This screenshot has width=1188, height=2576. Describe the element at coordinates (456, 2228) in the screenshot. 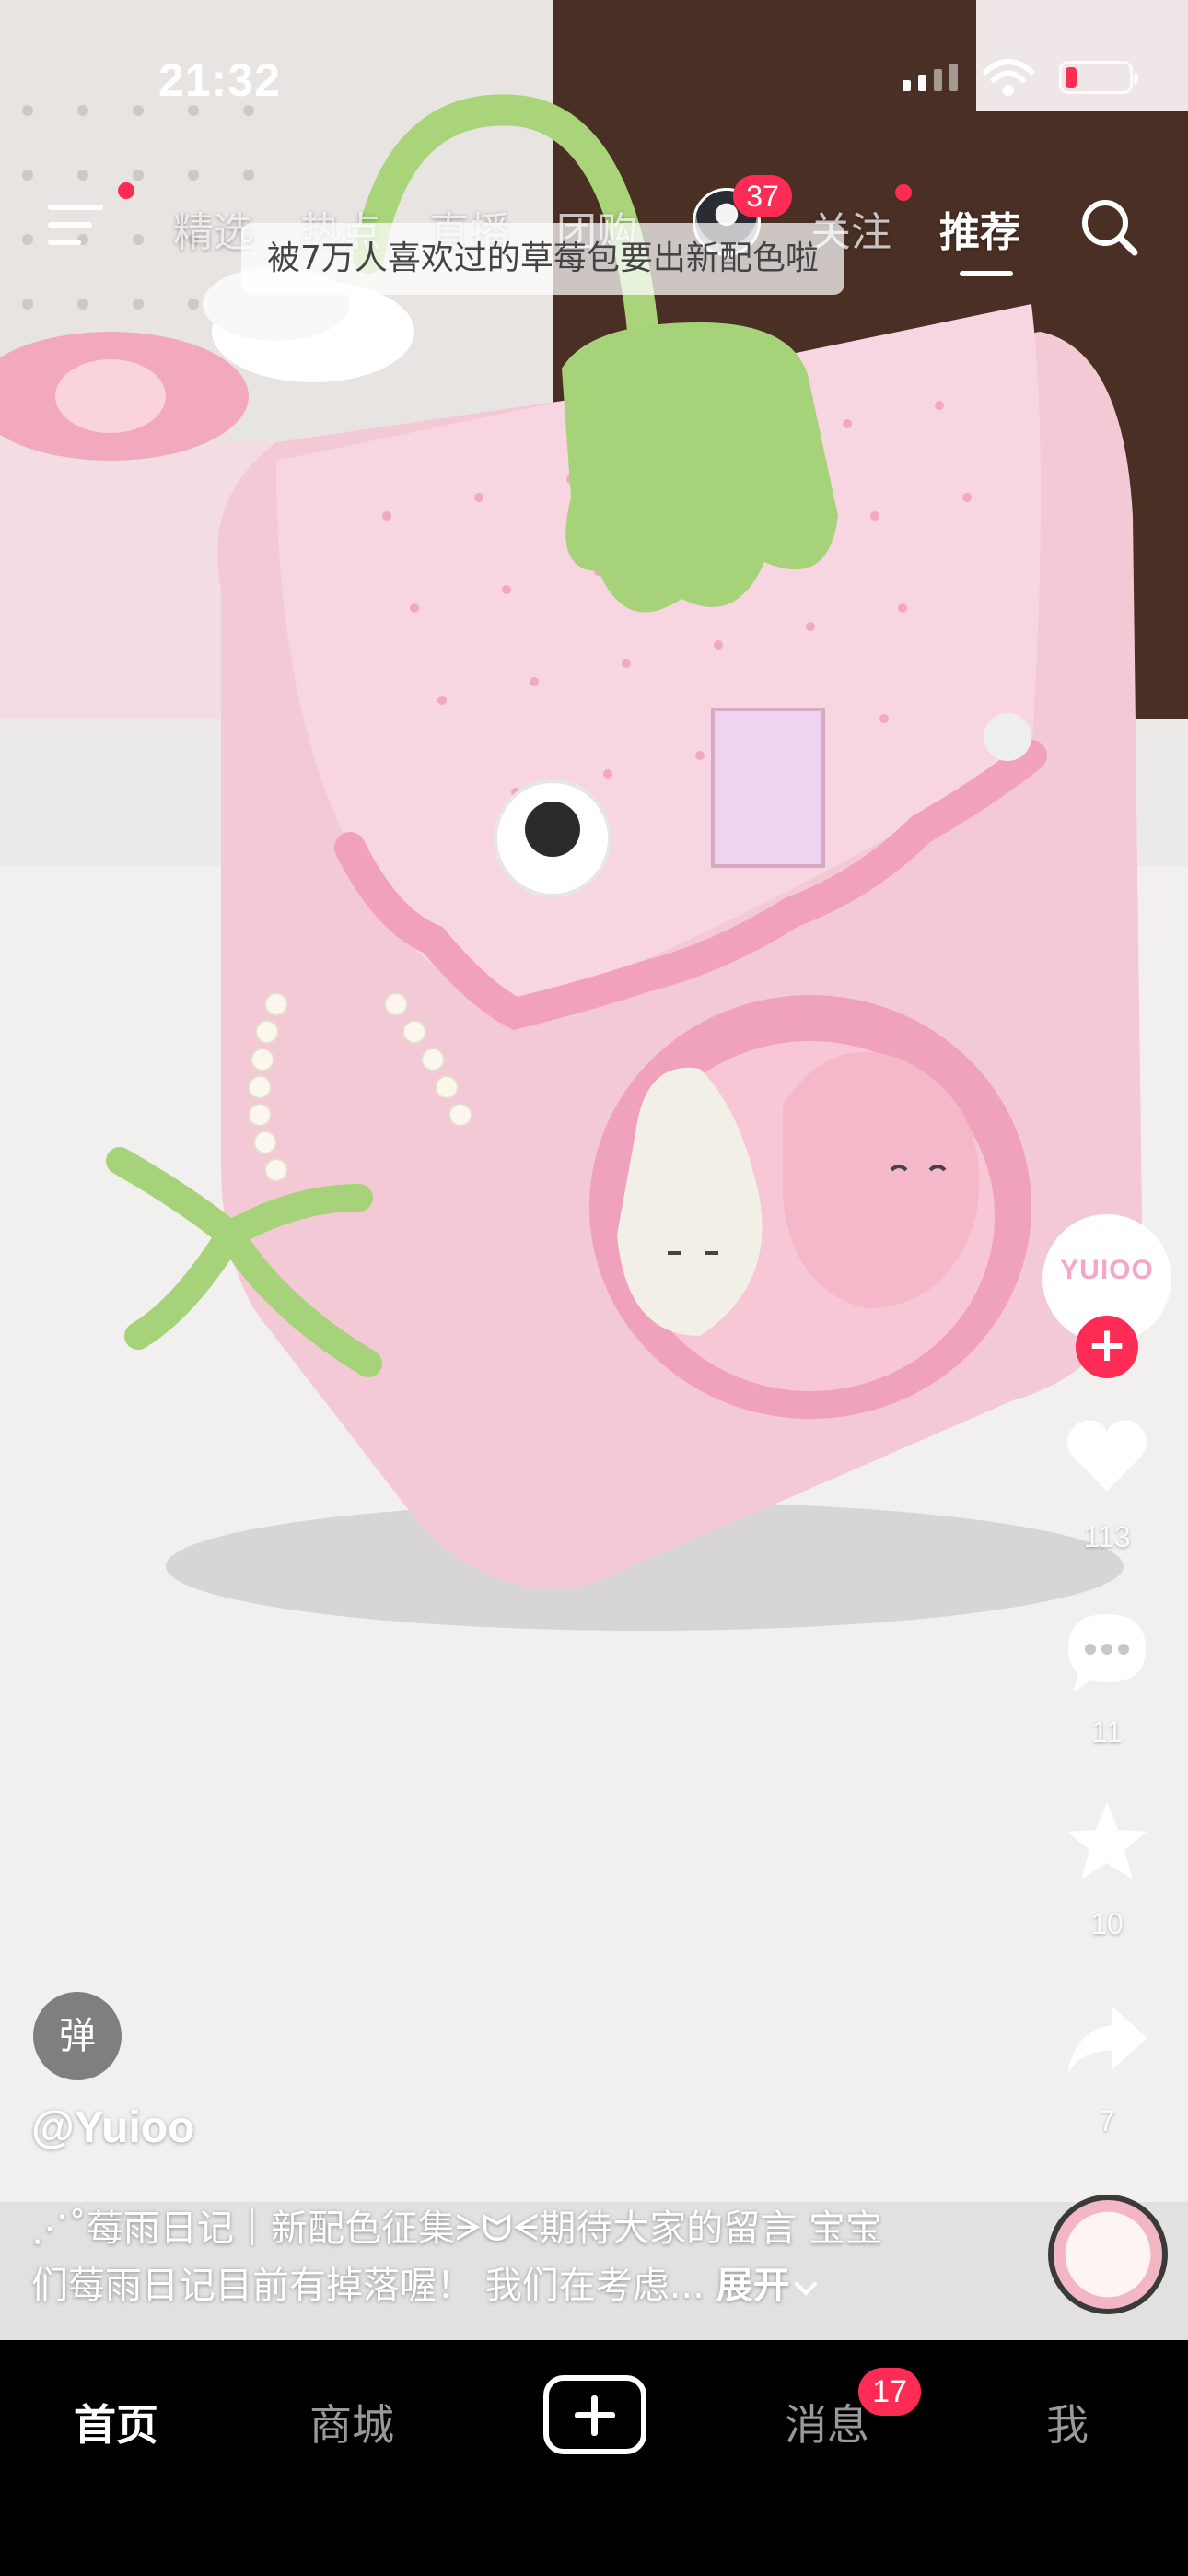

I see `caption-line-1: ⋰˚莓雨日记｜新配色征集ᗒᗢᗕ期待大家的留言 宝宝` at that location.